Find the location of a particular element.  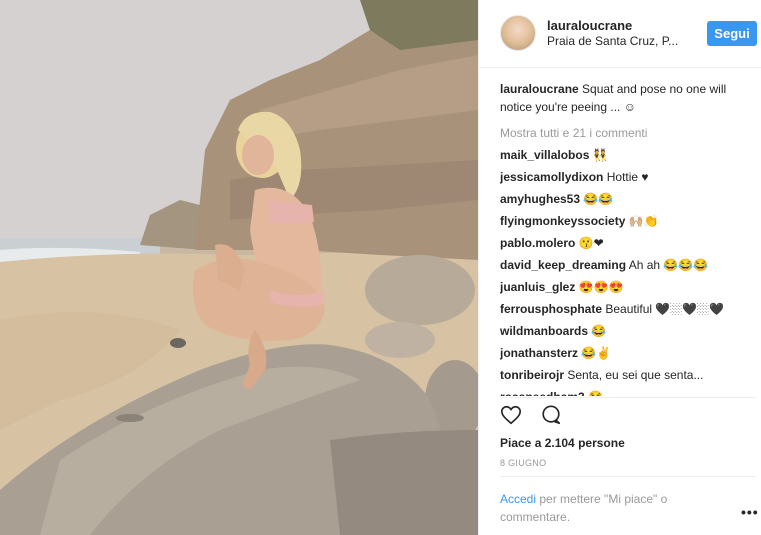

comment-text: 😗❤ is located at coordinates (591, 243).